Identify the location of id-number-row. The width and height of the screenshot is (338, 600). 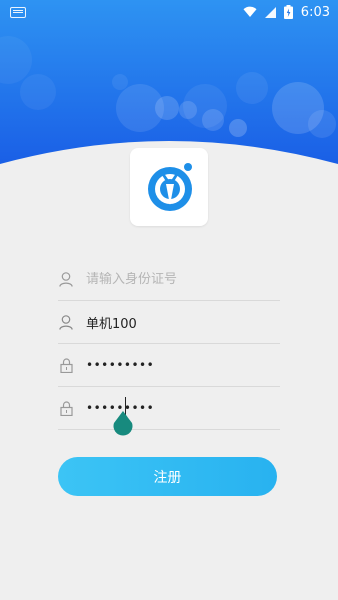
(169, 279).